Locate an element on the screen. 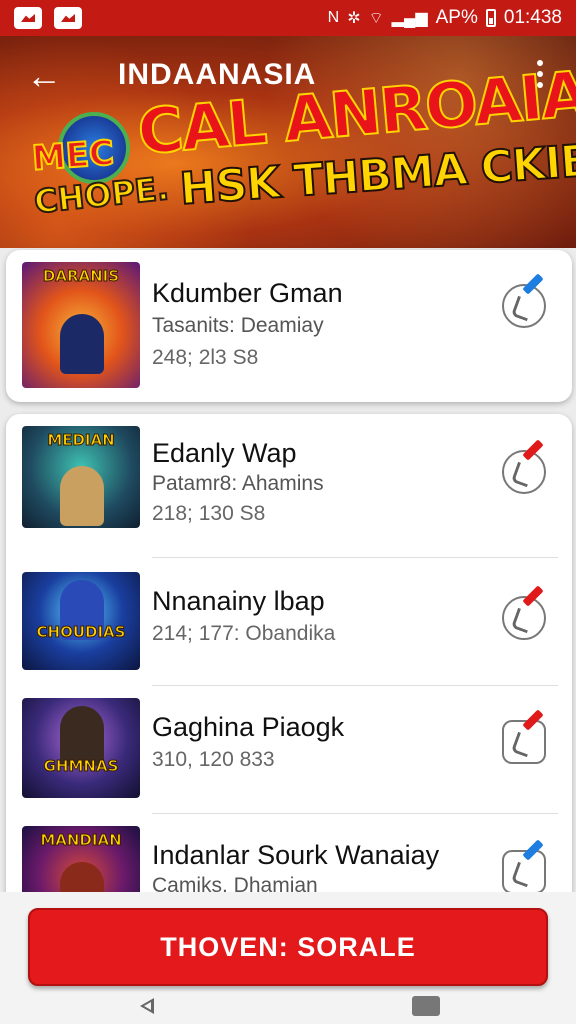 The width and height of the screenshot is (576, 1024). game-thumbnail: MEDIAN is located at coordinates (81, 477).